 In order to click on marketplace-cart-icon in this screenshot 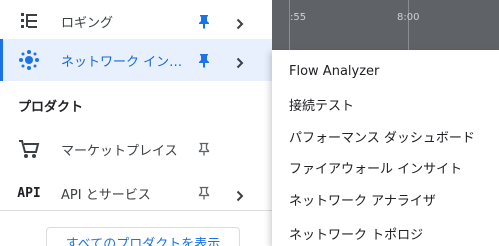, I will do `click(29, 149)`.